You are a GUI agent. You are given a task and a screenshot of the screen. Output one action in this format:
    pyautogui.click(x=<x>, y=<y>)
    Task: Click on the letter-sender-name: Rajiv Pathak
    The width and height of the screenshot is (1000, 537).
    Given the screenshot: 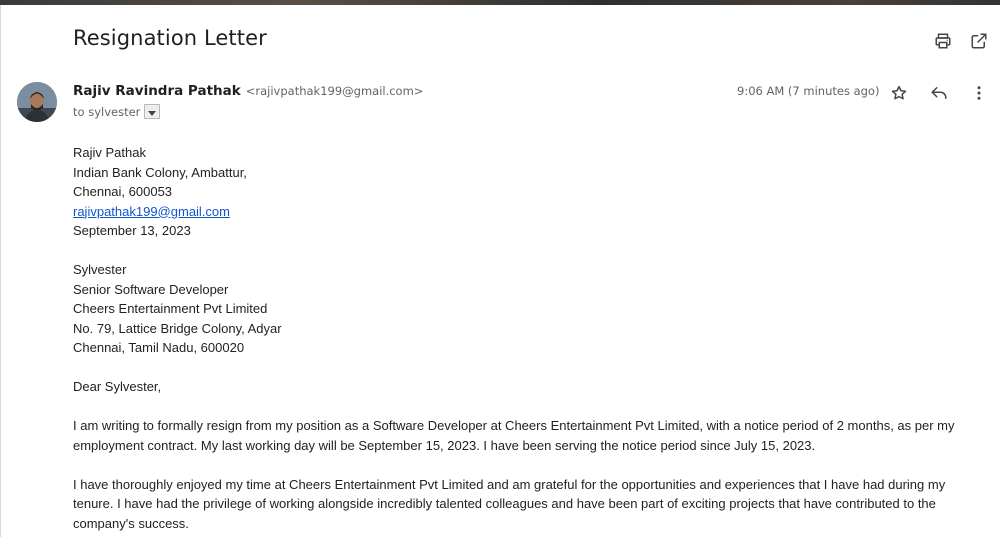 What is the action you would take?
    pyautogui.click(x=109, y=152)
    